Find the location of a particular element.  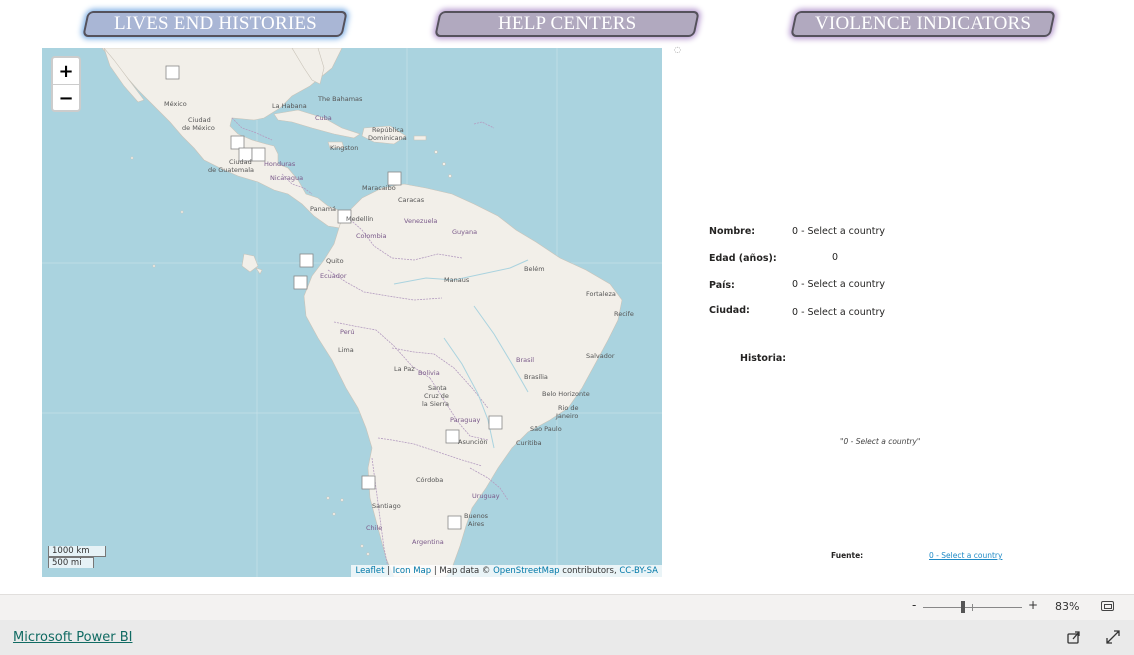

label-brasilia: Brasília is located at coordinates (536, 377).